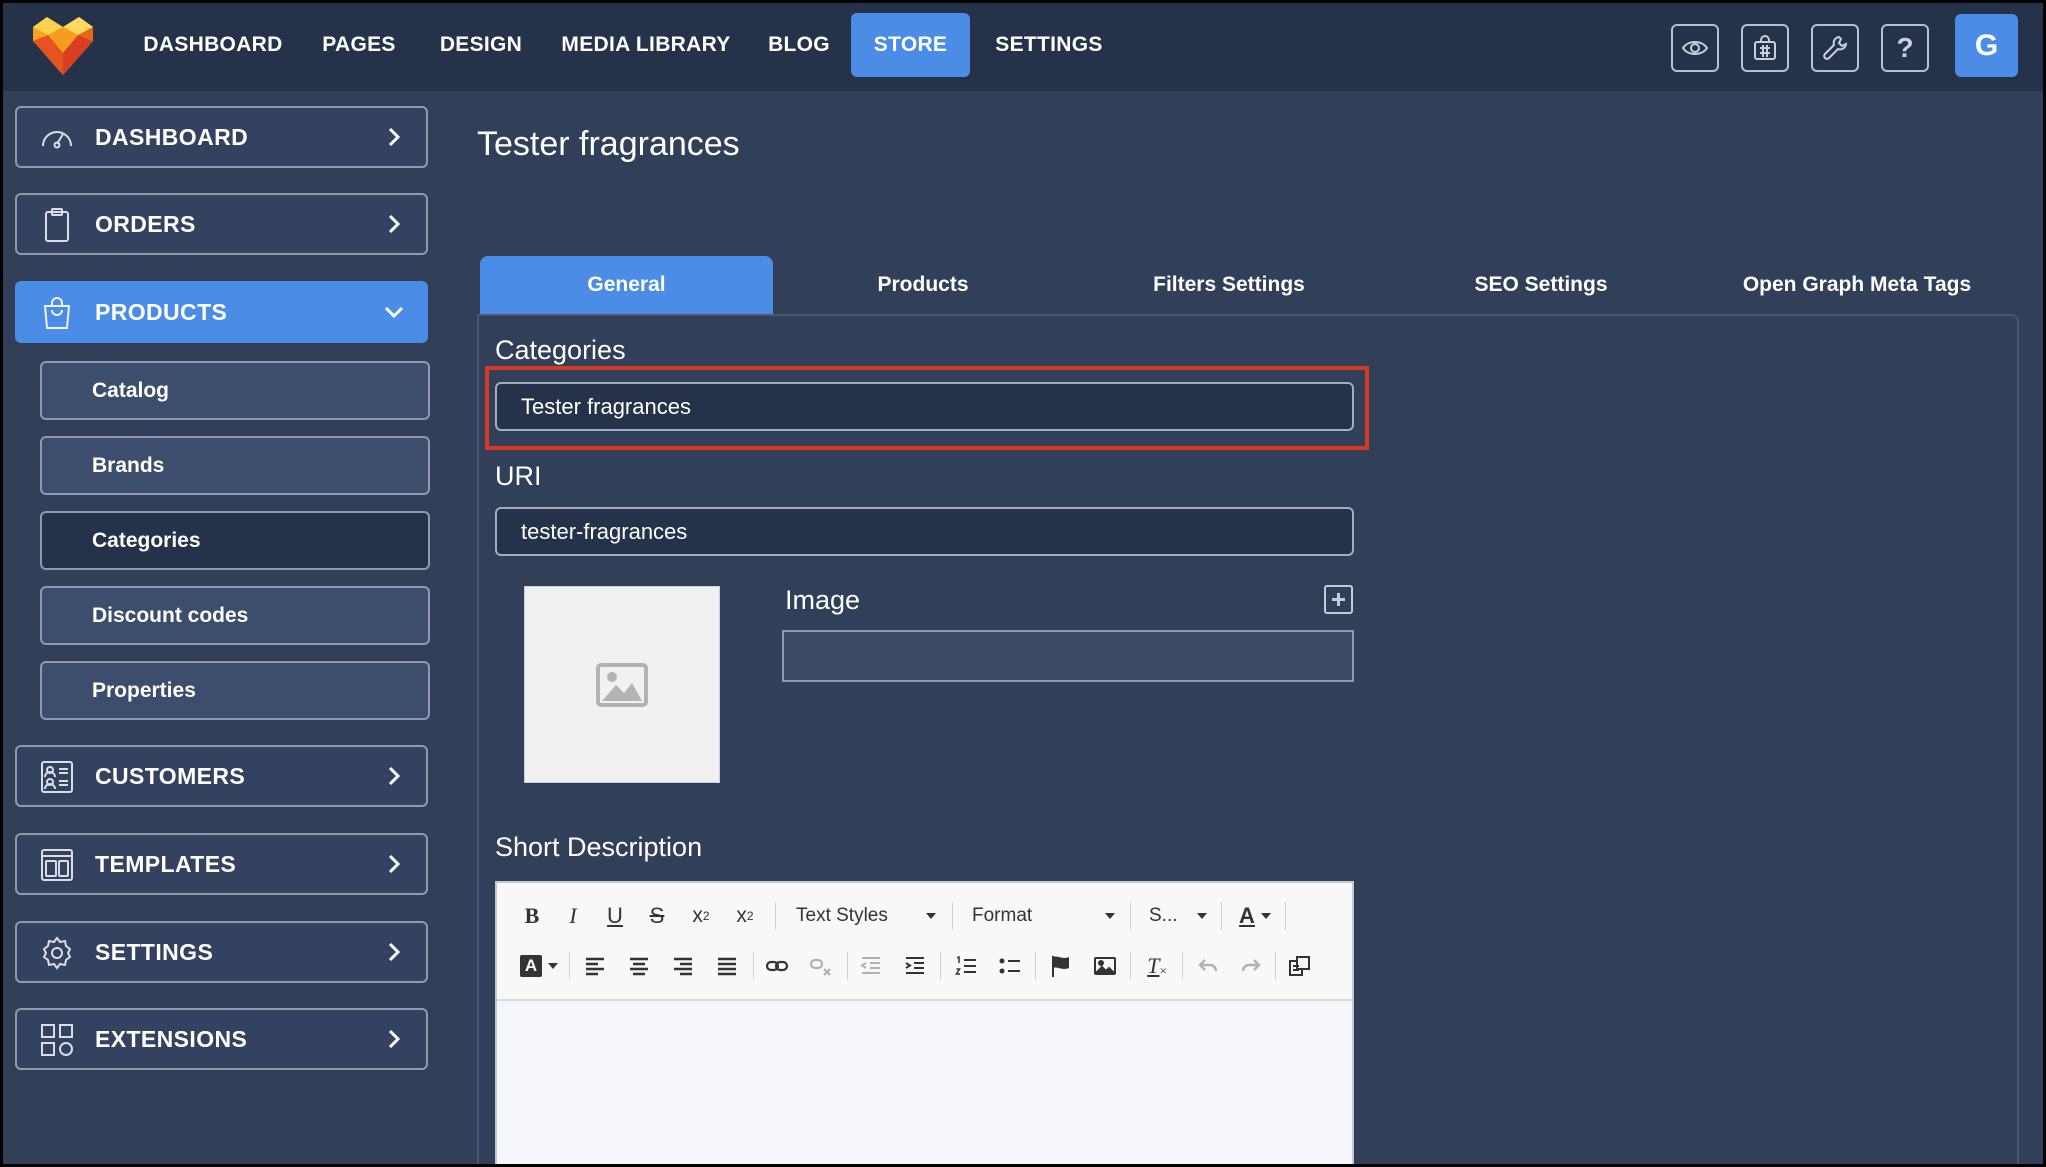 The width and height of the screenshot is (2046, 1167). I want to click on format-label: Format, so click(1002, 915).